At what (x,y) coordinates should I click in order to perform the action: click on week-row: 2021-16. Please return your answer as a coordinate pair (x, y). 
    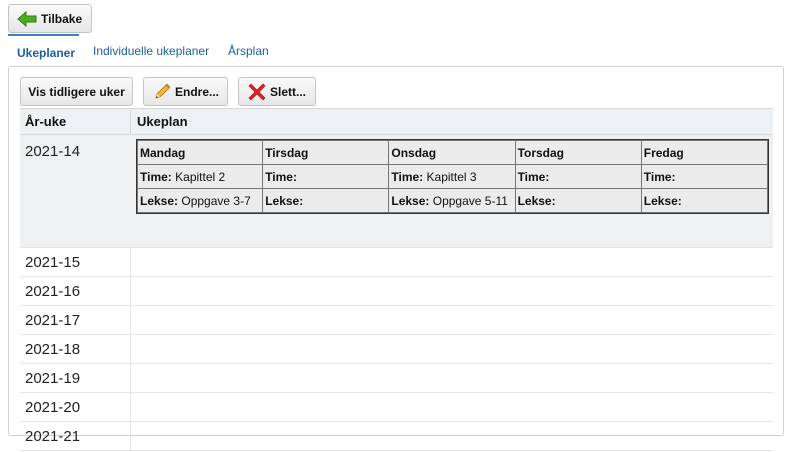
    Looking at the image, I should click on (396, 291).